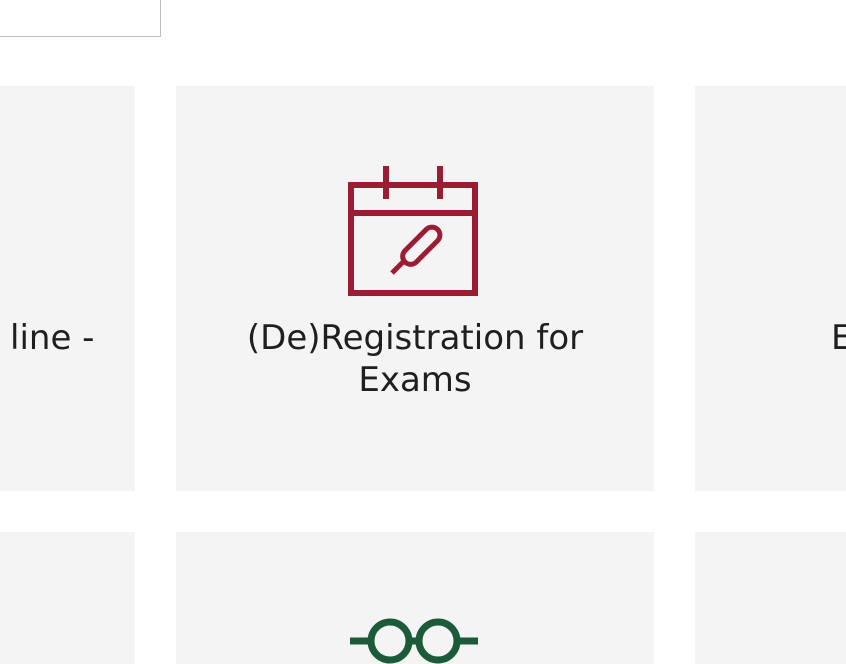 The width and height of the screenshot is (846, 664). What do you see at coordinates (414, 231) in the screenshot?
I see `calendar-edit-icon` at bounding box center [414, 231].